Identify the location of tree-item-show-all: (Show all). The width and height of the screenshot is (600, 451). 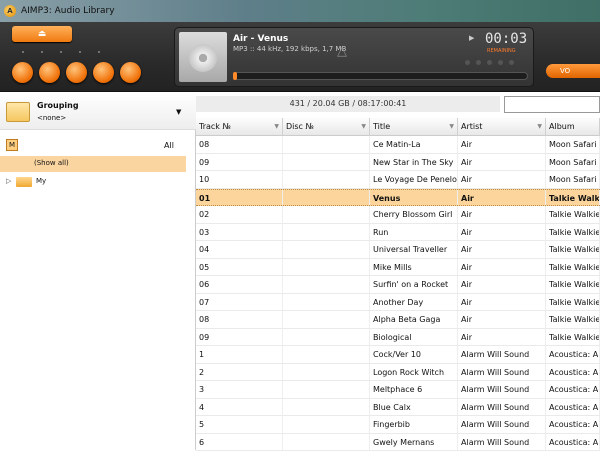
(93, 164).